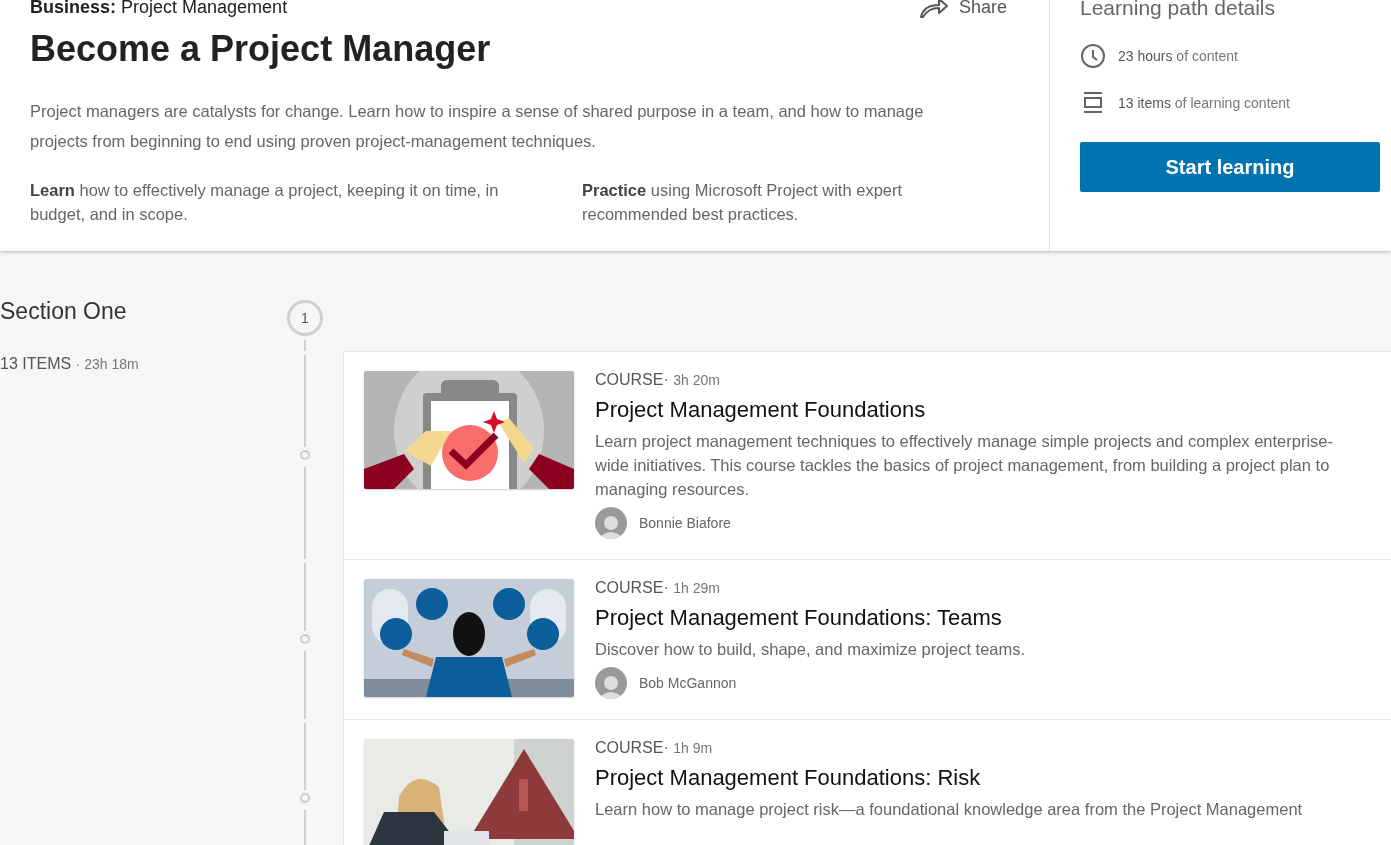 Image resolution: width=1391 pixels, height=845 pixels. I want to click on share-icon, so click(933, 9).